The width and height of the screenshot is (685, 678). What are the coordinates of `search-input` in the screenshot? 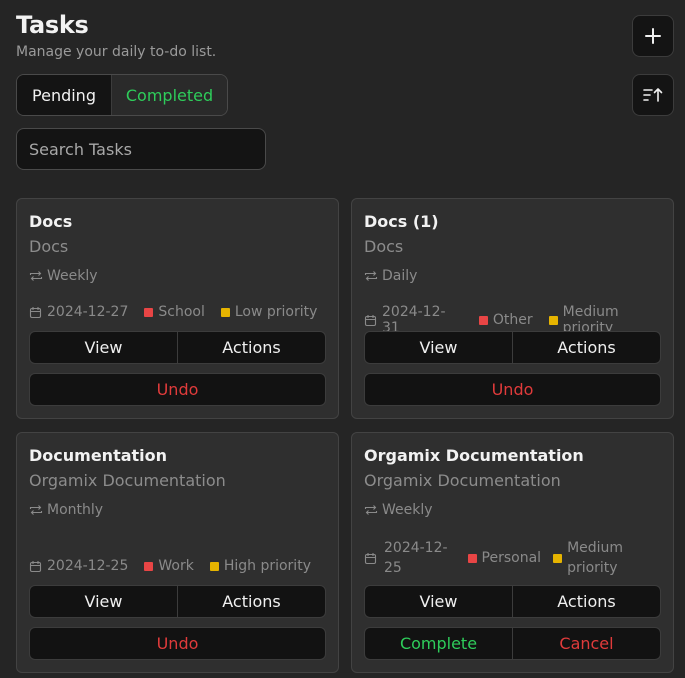 It's located at (141, 149).